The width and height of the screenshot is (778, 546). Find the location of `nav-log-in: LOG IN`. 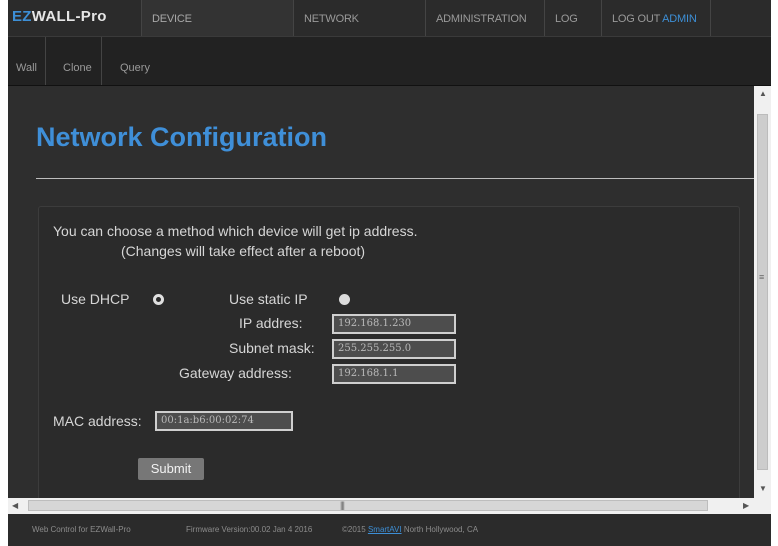

nav-log-in: LOG IN is located at coordinates (572, 31).